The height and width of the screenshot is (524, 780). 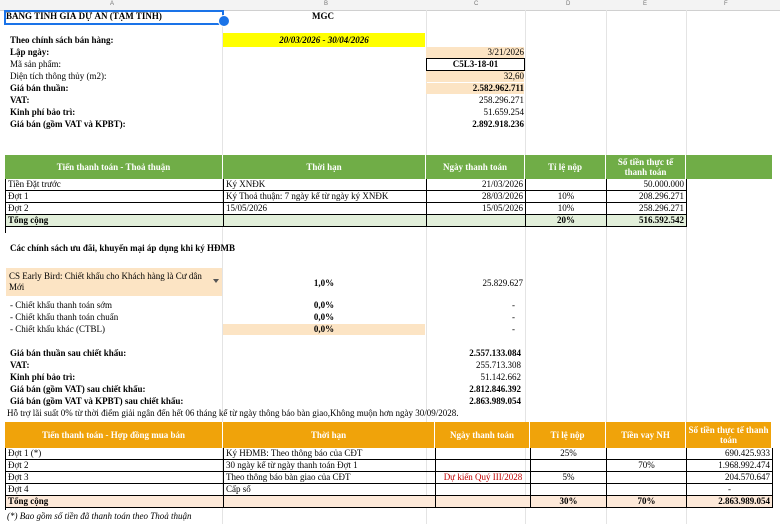 I want to click on info-value: 2.582.962.711, so click(x=475, y=88).